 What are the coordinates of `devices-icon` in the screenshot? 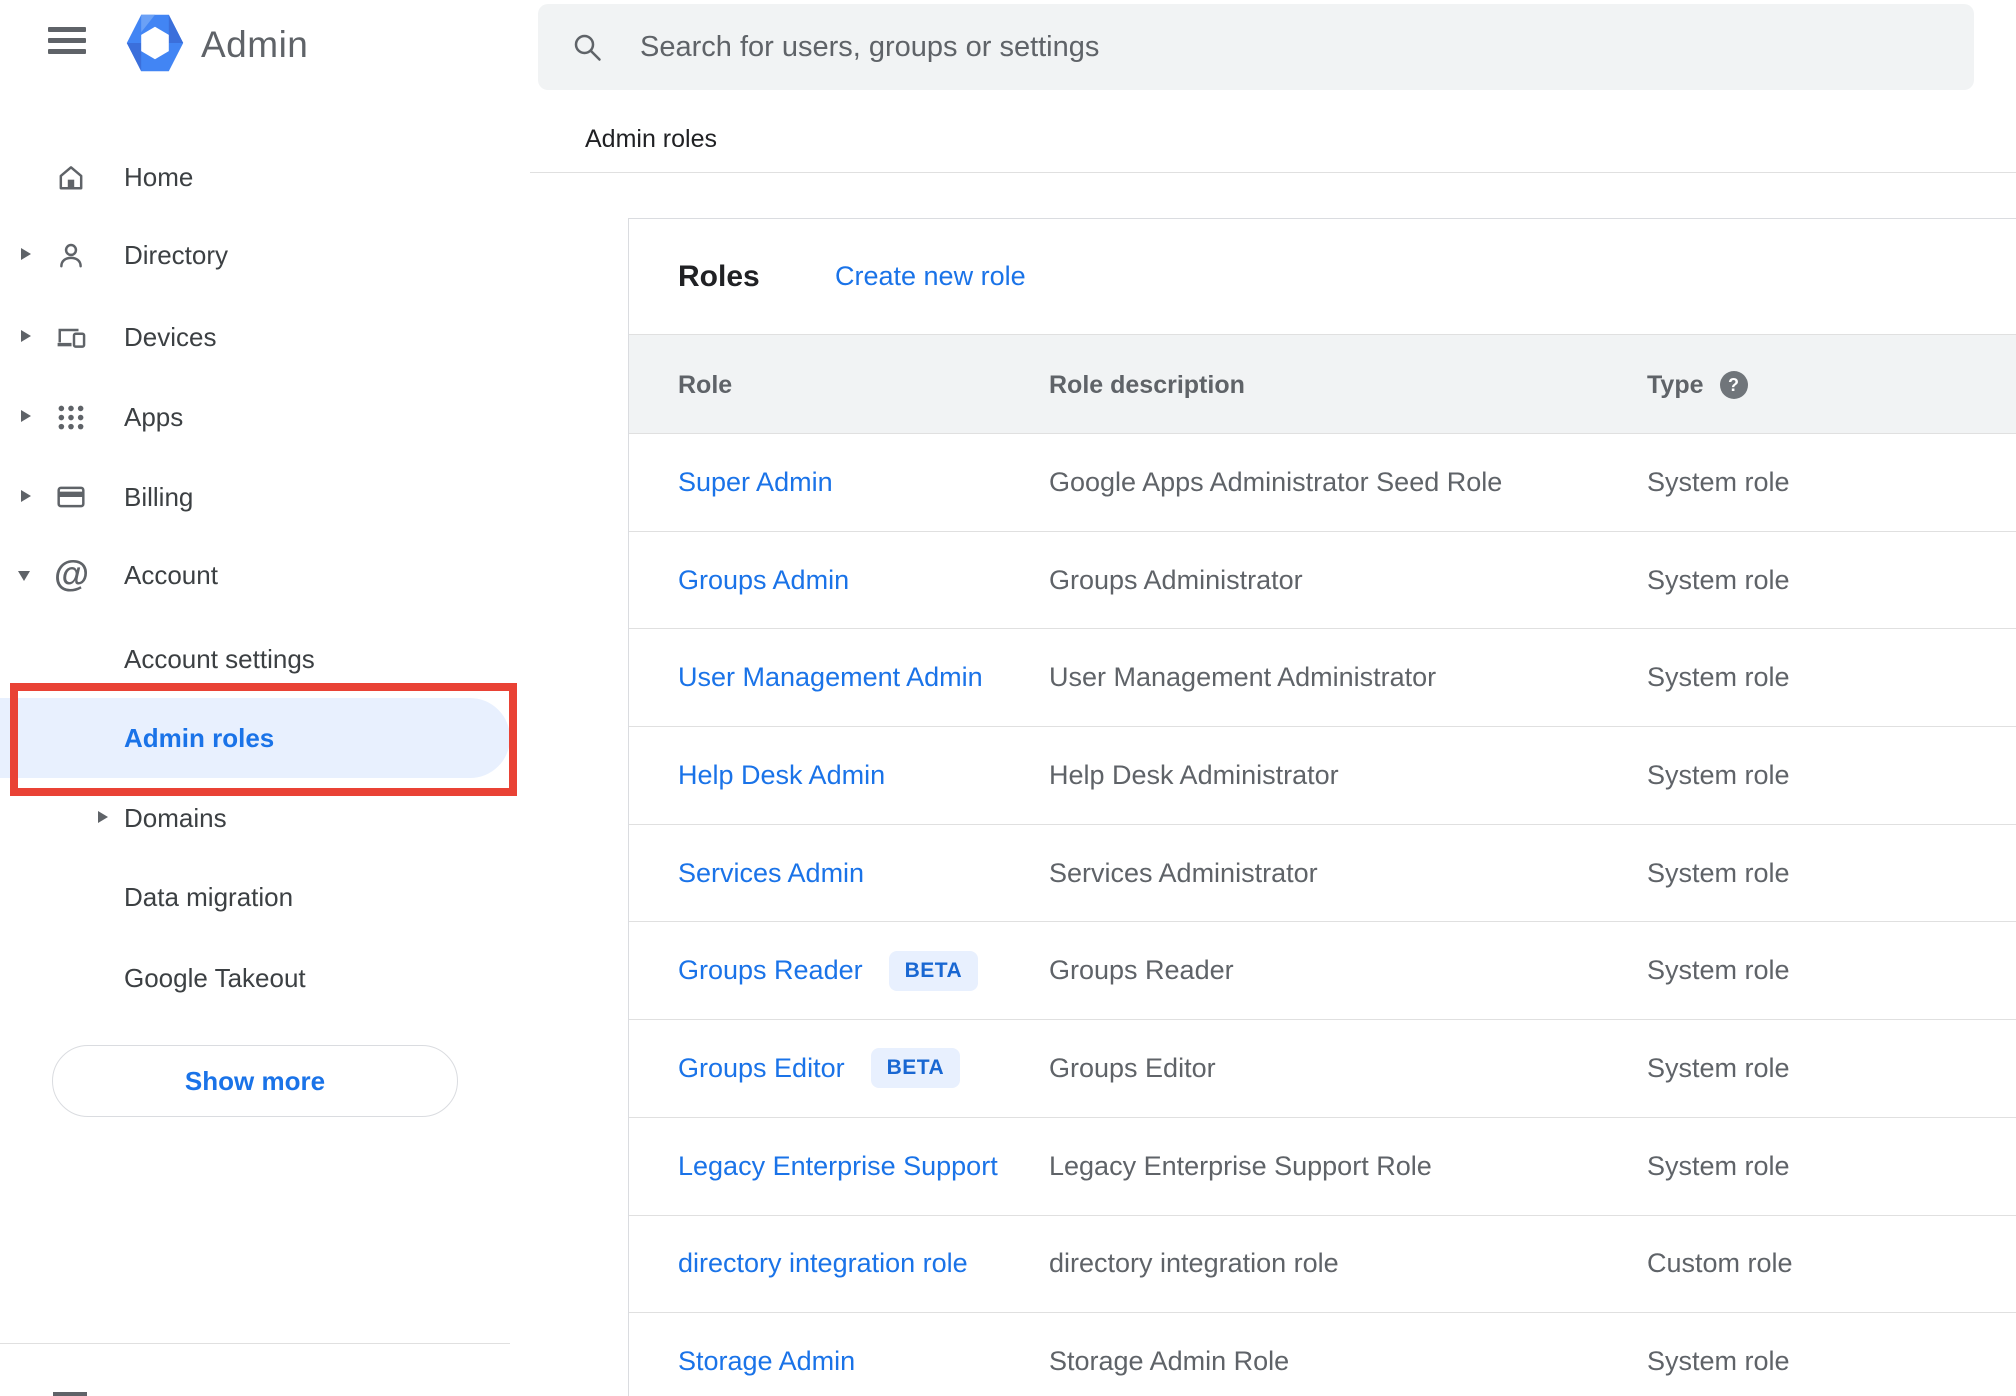 It's located at (71, 337).